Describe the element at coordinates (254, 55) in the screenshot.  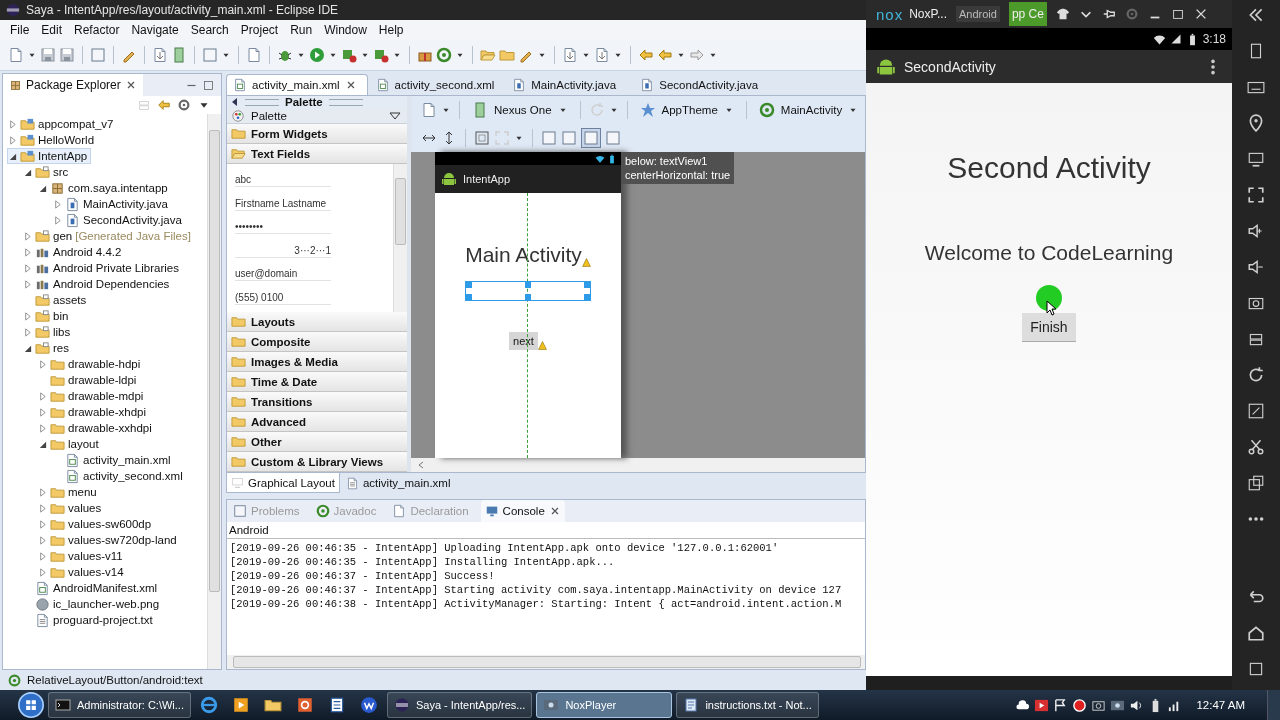
I see `new-class-icon` at that location.